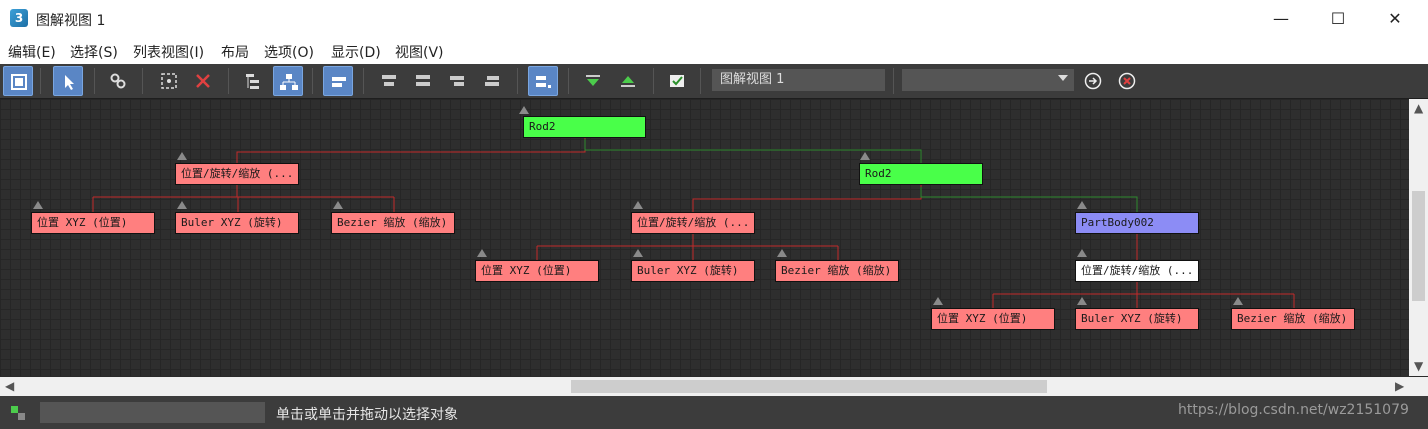  Describe the element at coordinates (687, 253) in the screenshot. I see `link-bus2-drops` at that location.